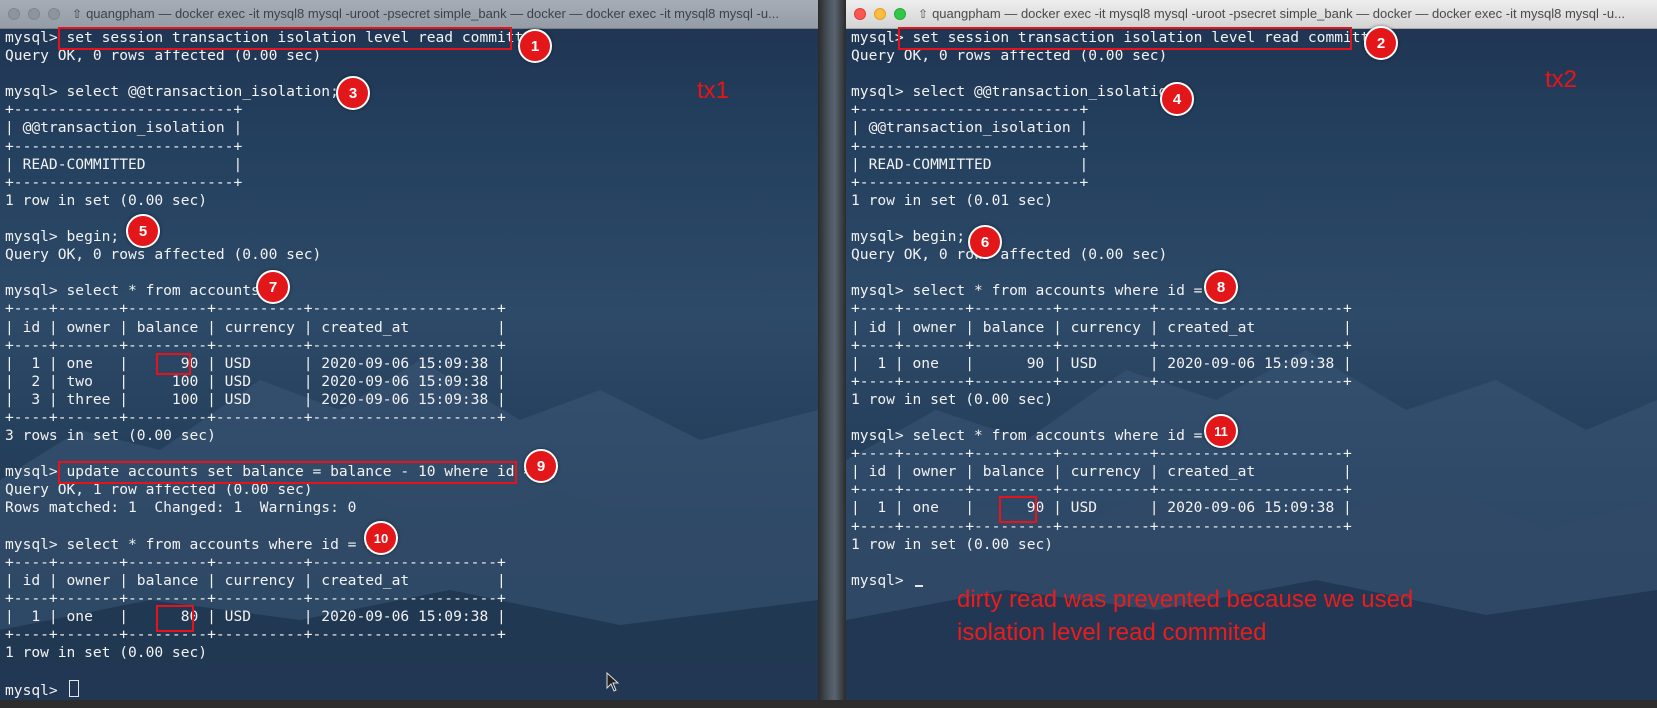 The width and height of the screenshot is (1657, 708). I want to click on step-badge: 3, so click(353, 93).